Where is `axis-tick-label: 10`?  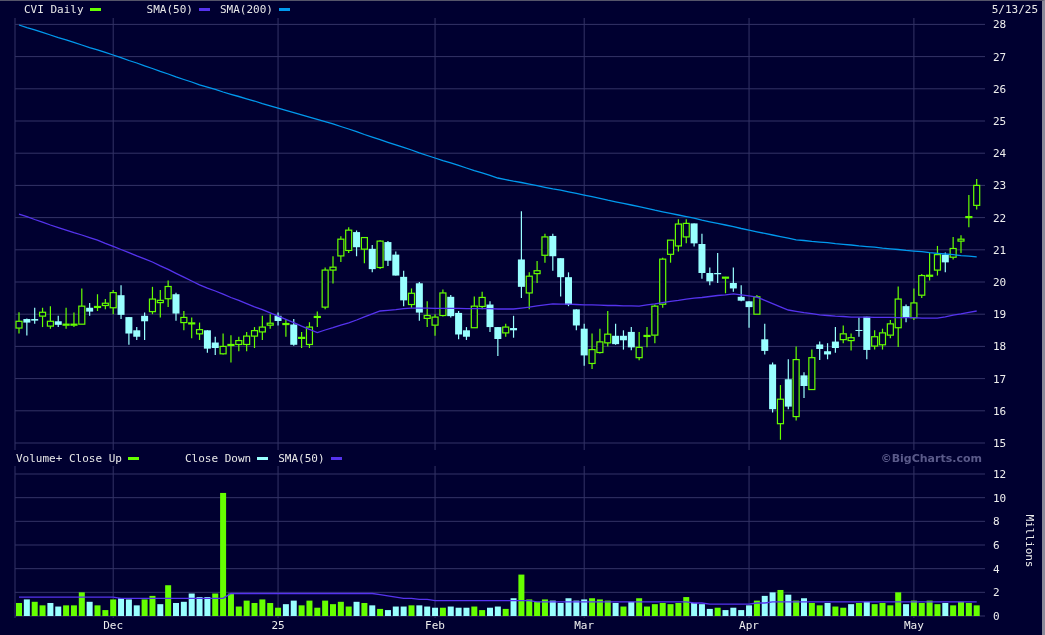
axis-tick-label: 10 is located at coordinates (1000, 498).